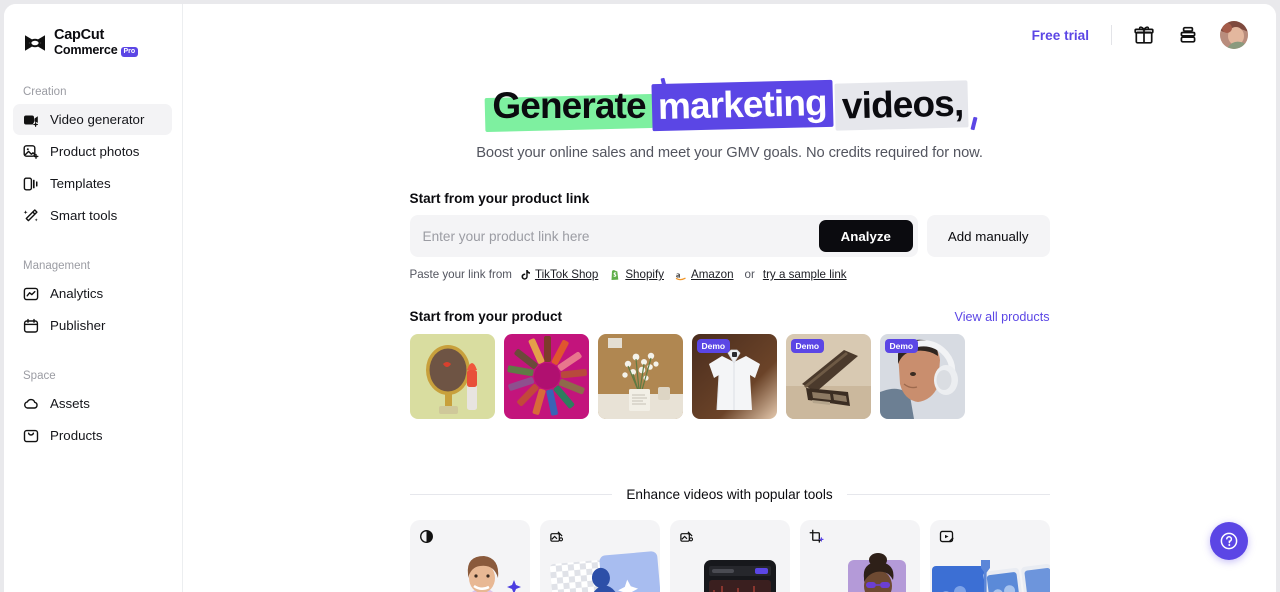 This screenshot has height=592, width=1280. I want to click on sidebar-item-video-generator: Video generator, so click(92, 119).